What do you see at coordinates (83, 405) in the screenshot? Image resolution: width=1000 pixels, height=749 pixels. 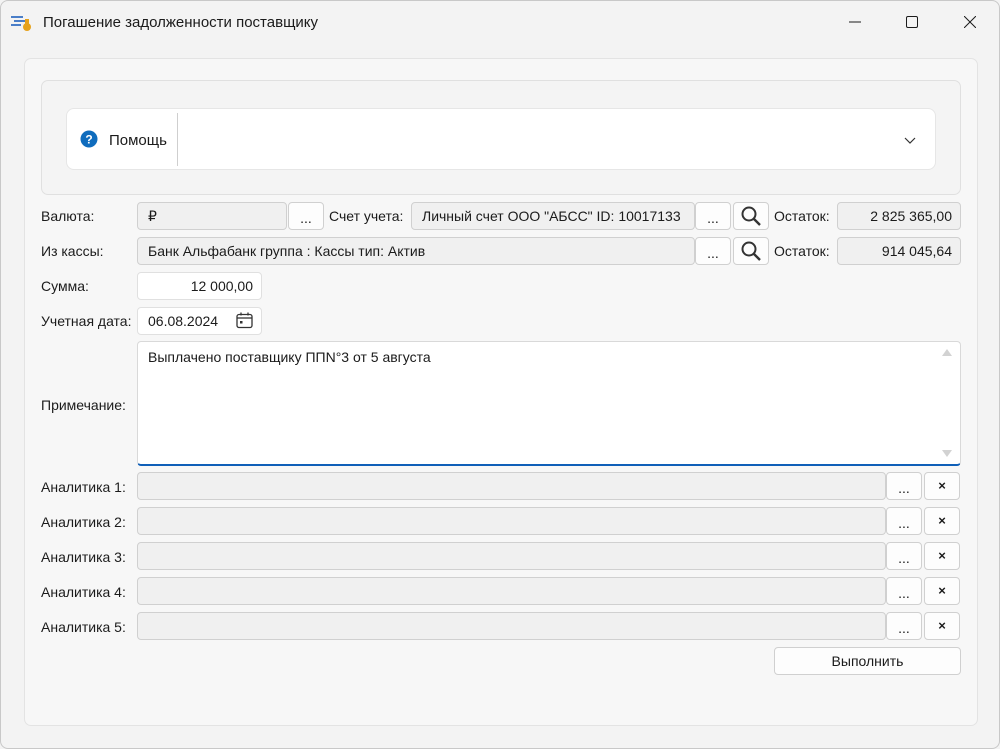 I see `note-label: Примечание:` at bounding box center [83, 405].